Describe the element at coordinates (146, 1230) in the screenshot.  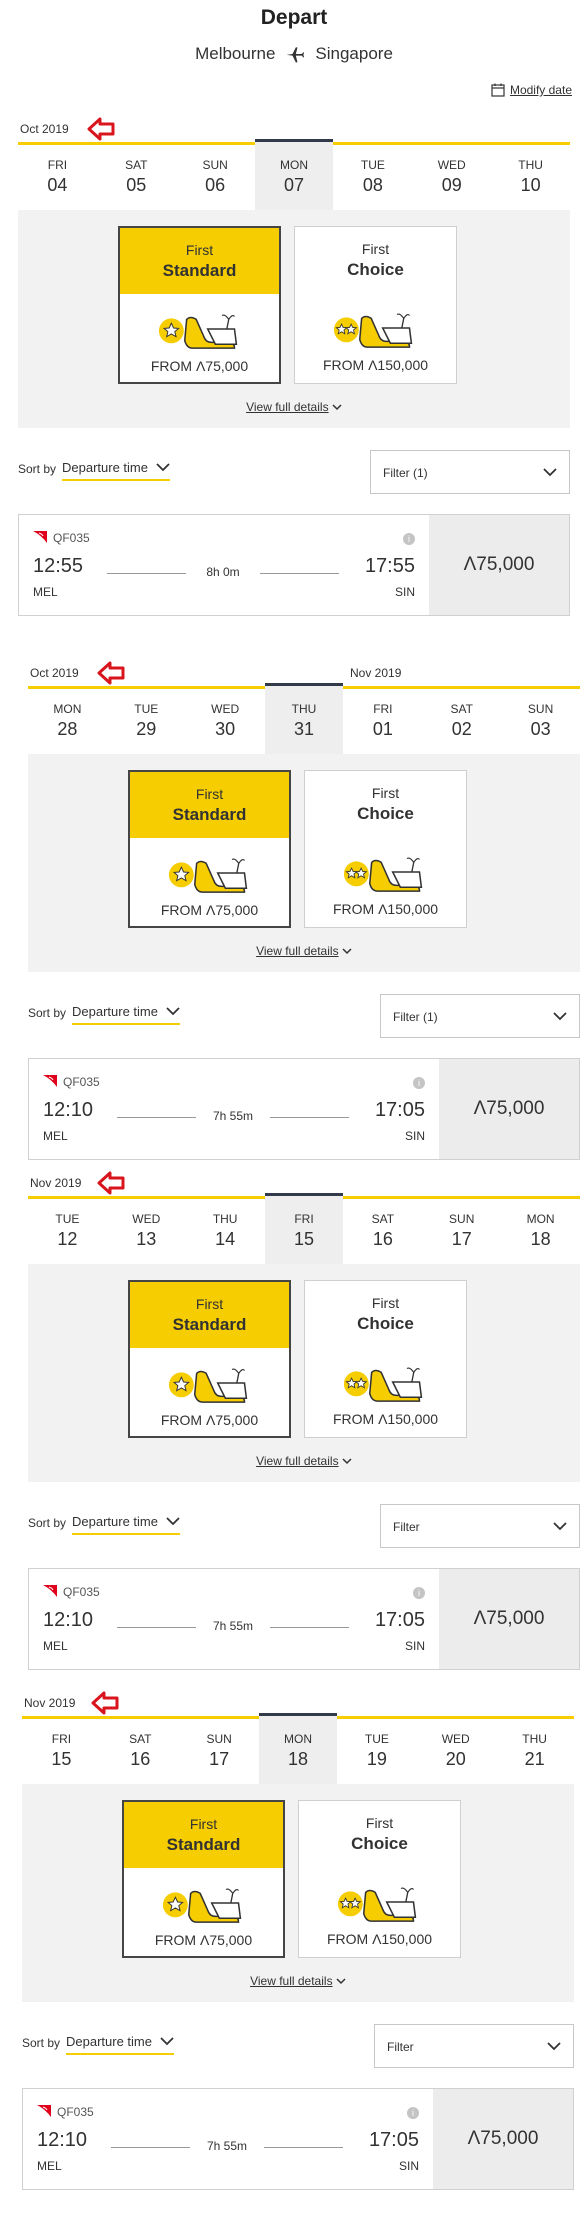
I see `date-tab: WED 13` at that location.